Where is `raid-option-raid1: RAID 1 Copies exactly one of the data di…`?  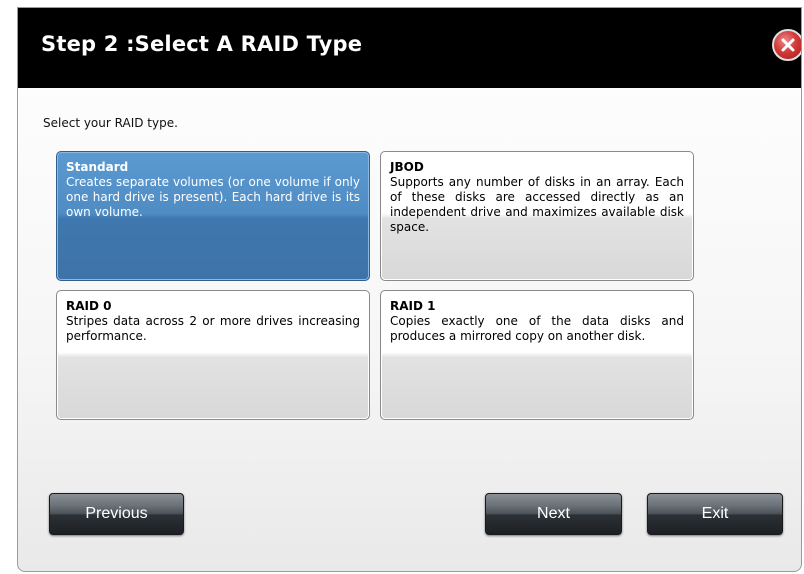 raid-option-raid1: RAID 1 Copies exactly one of the data di… is located at coordinates (537, 355).